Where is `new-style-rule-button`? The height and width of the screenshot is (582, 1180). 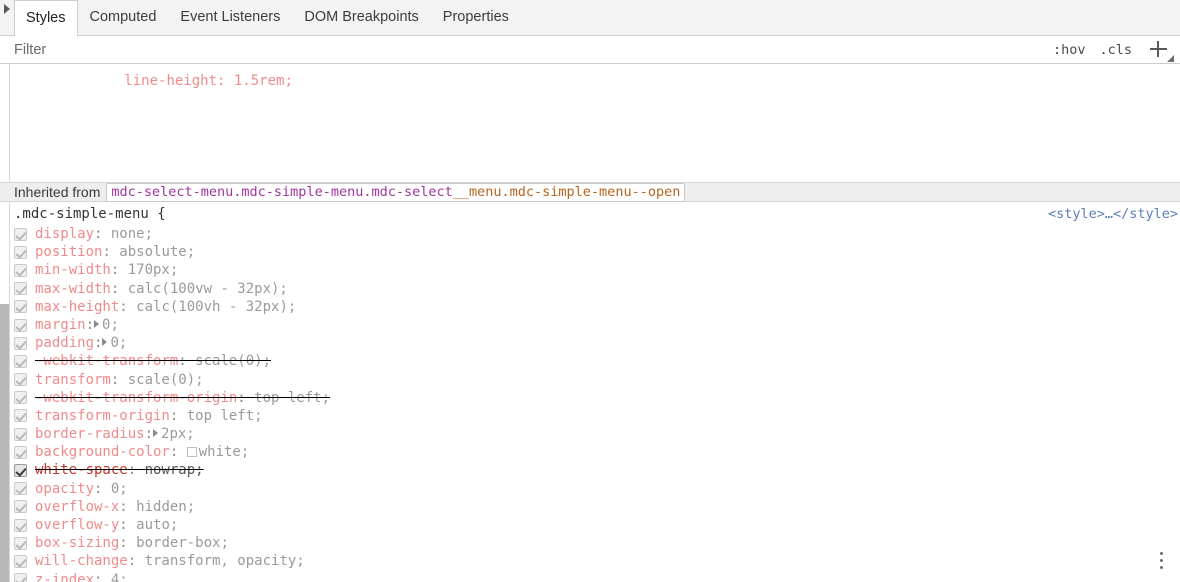 new-style-rule-button is located at coordinates (1161, 50).